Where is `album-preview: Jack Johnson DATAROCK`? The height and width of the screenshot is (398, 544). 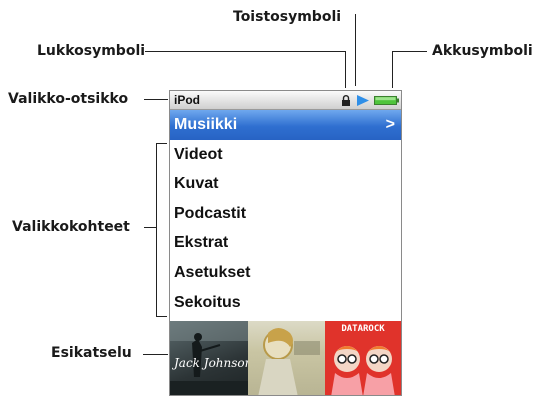
album-preview: Jack Johnson DATAROCK is located at coordinates (285, 358).